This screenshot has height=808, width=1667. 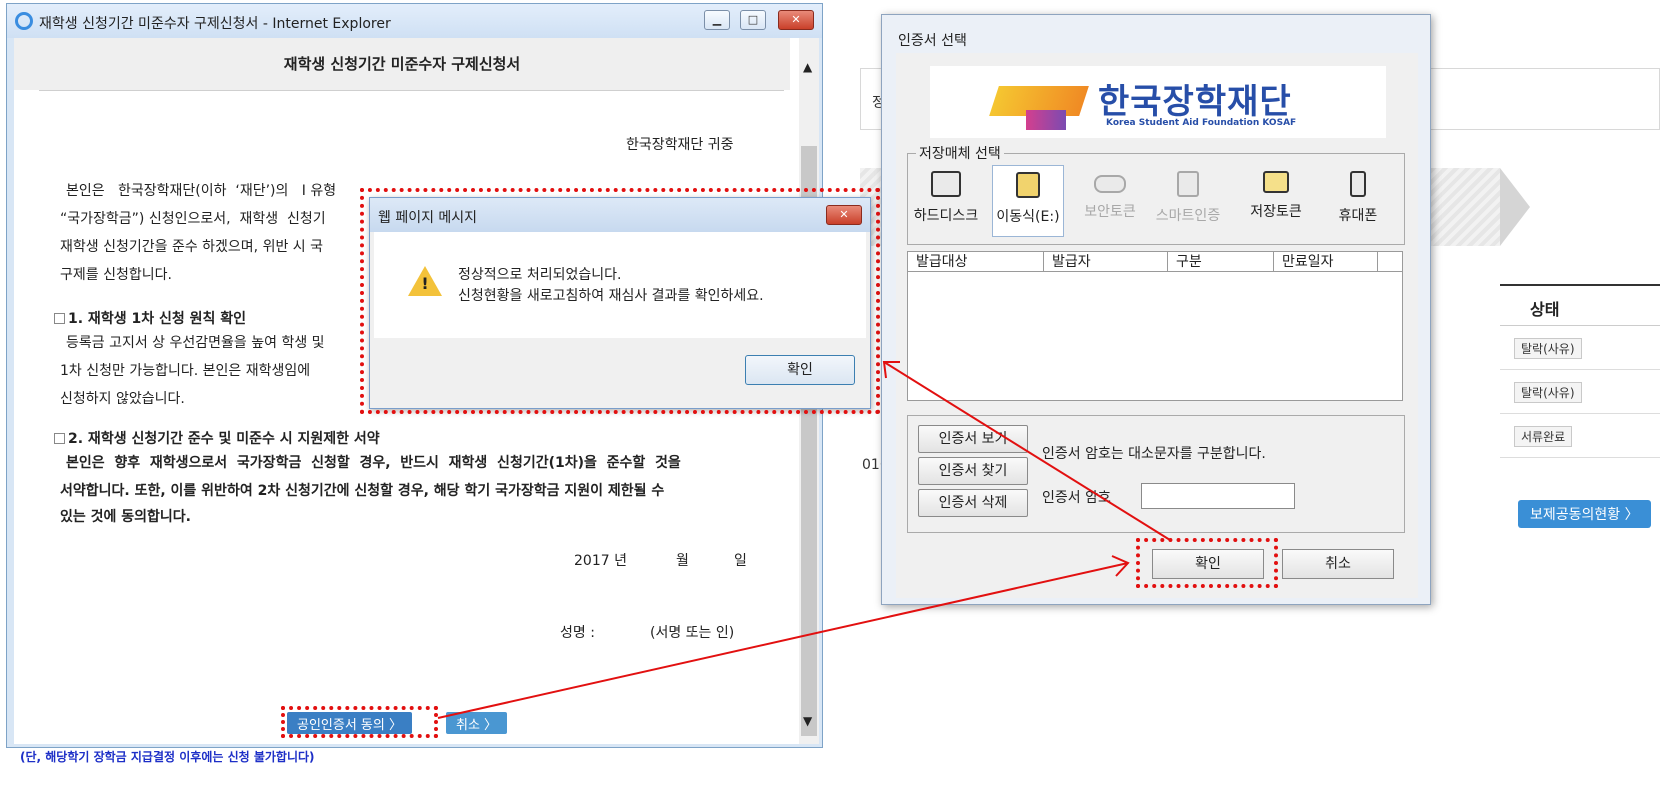 I want to click on column-header: 발급대상, so click(x=976, y=262).